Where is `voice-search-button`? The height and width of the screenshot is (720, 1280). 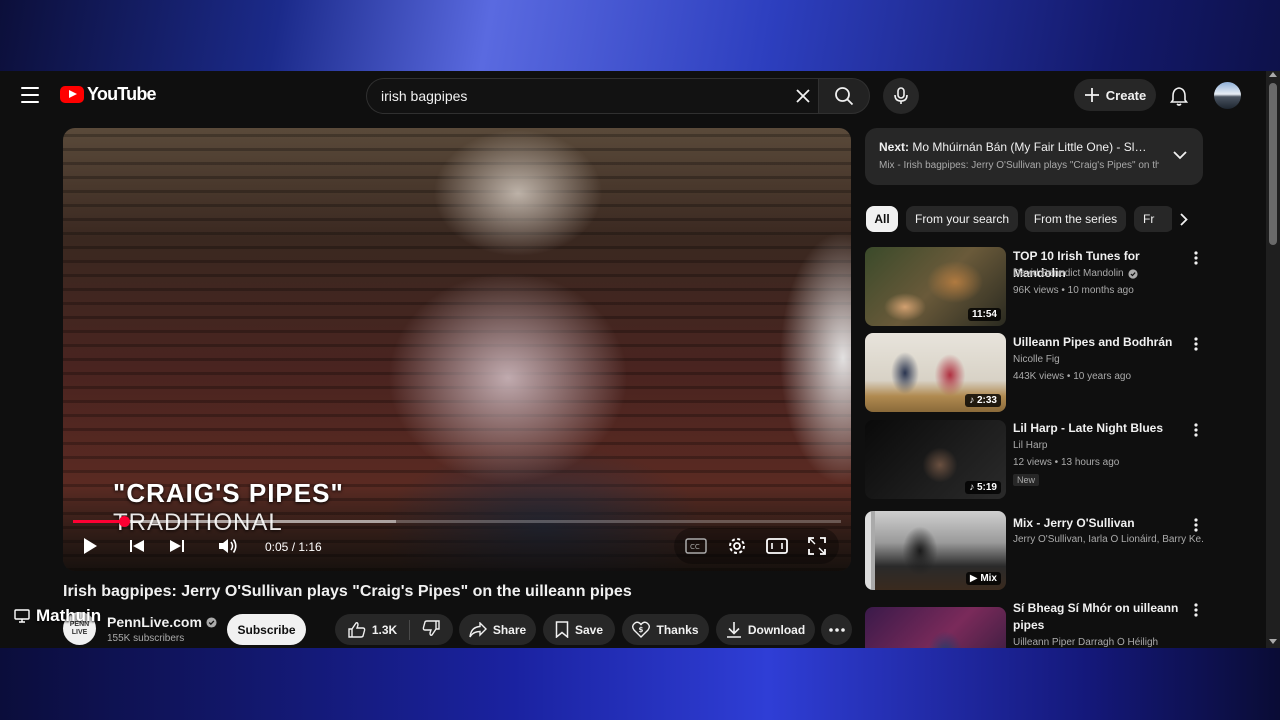
voice-search-button is located at coordinates (901, 96).